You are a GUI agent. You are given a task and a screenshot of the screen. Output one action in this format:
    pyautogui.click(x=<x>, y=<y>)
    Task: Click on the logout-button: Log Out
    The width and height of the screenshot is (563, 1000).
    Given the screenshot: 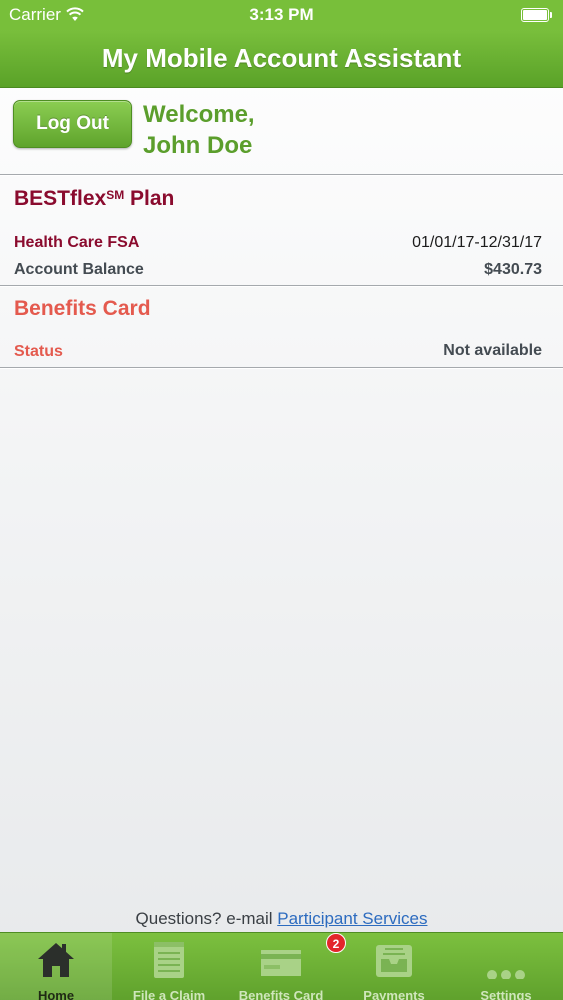 What is the action you would take?
    pyautogui.click(x=72, y=124)
    